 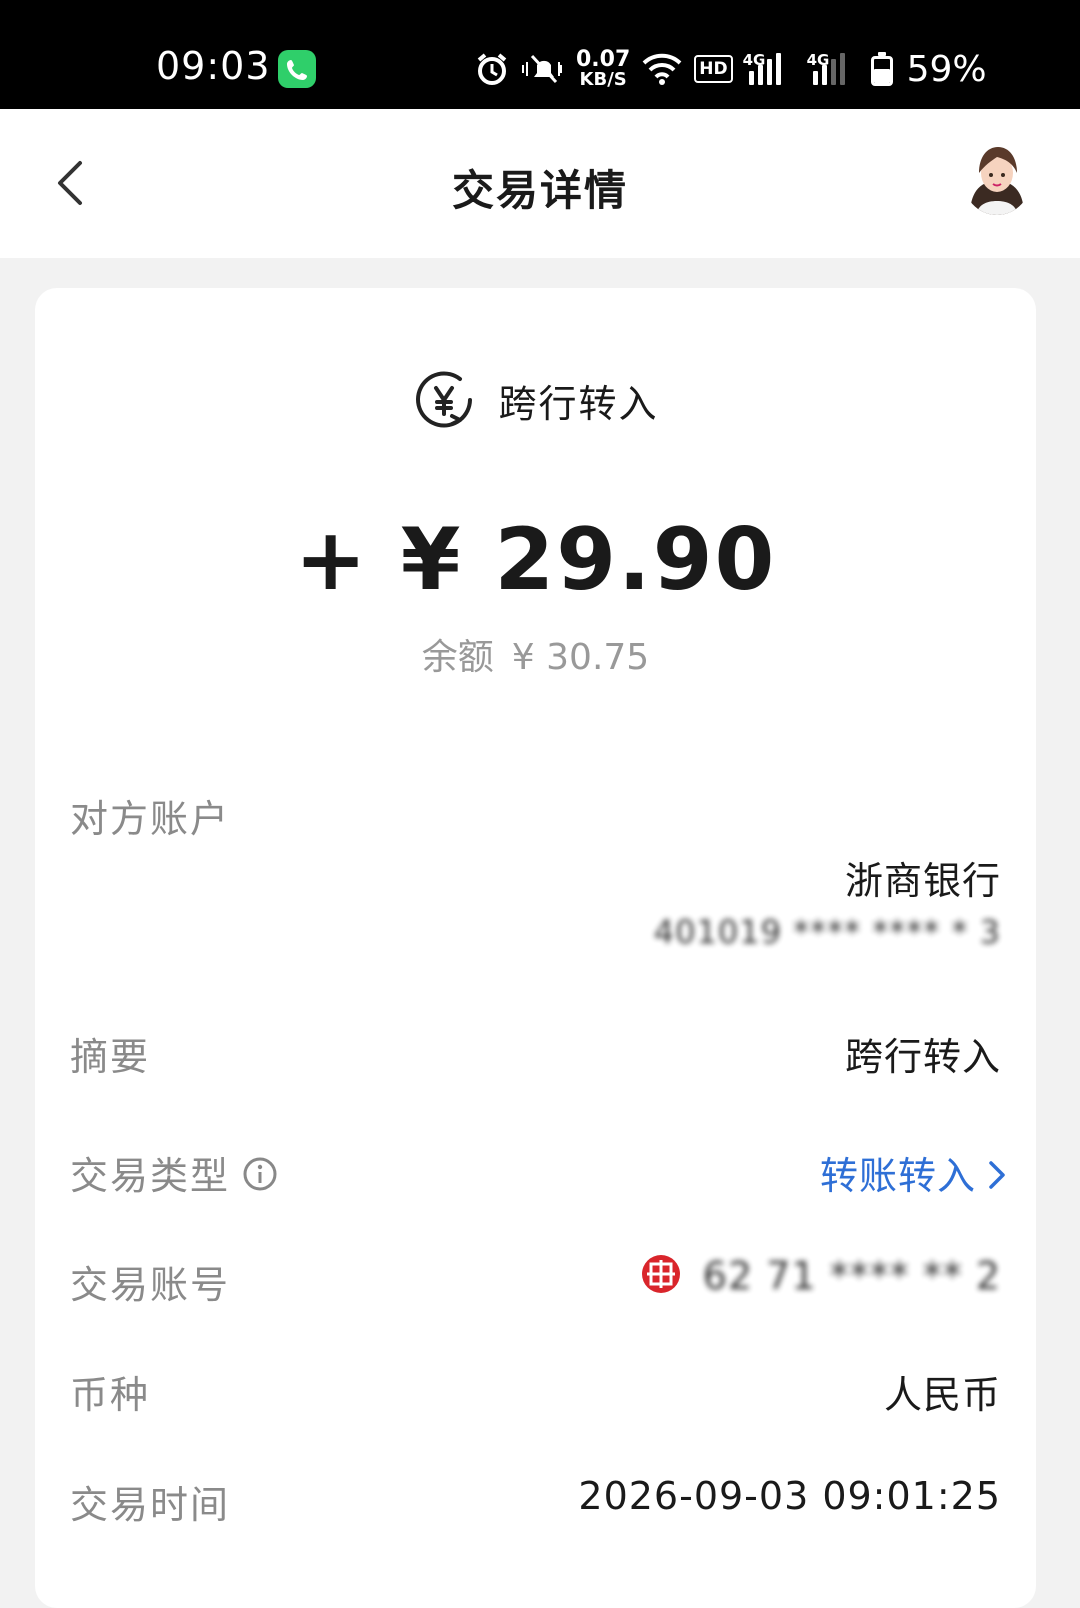 I want to click on chevron-right-icon, so click(x=997, y=1179).